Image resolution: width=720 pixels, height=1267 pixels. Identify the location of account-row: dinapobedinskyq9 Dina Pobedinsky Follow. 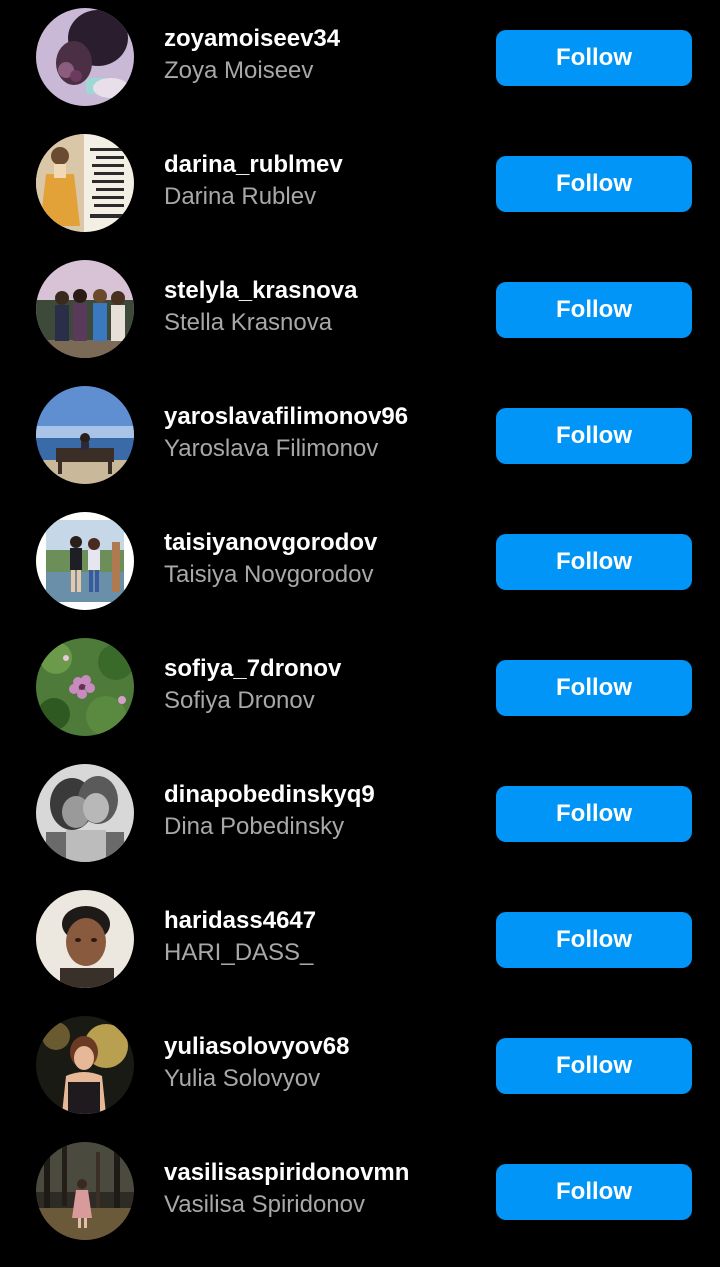
(360, 813).